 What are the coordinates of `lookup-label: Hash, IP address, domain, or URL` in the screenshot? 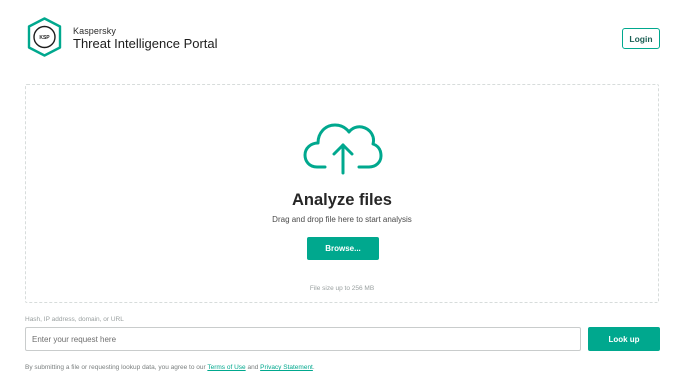 It's located at (74, 319).